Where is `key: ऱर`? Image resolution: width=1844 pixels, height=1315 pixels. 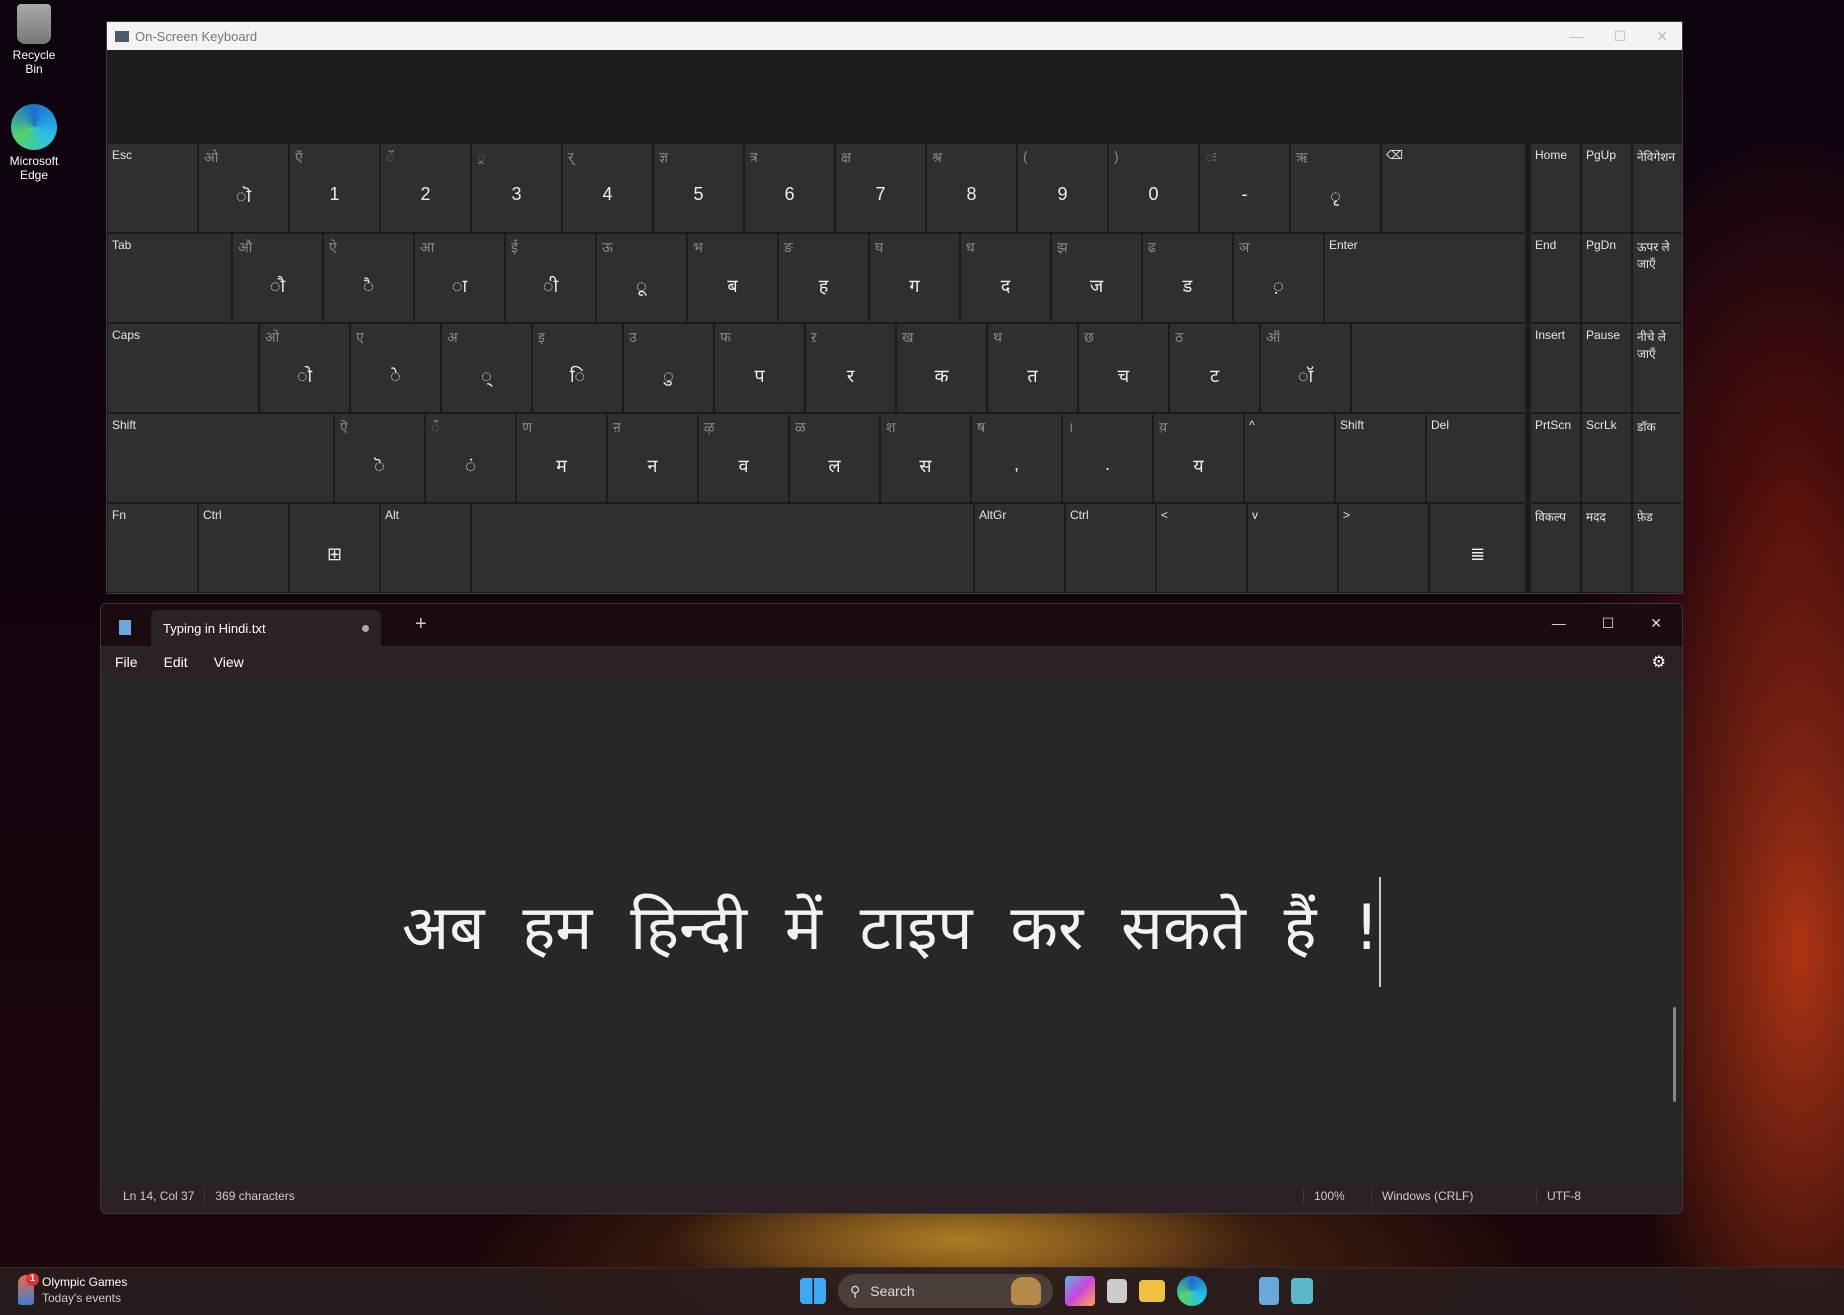
key: ऱर is located at coordinates (850, 368).